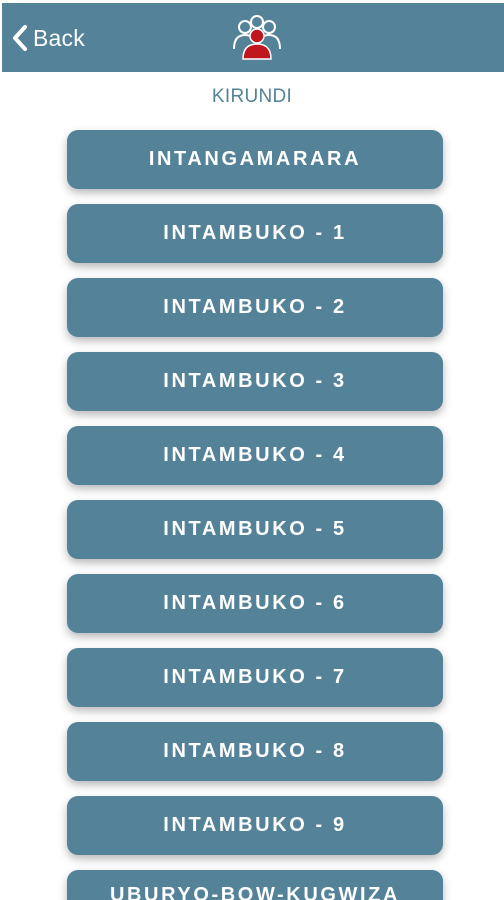 Image resolution: width=504 pixels, height=900 pixels. I want to click on menu-button-intambuko-1: INTAMBUKO - 1, so click(255, 233).